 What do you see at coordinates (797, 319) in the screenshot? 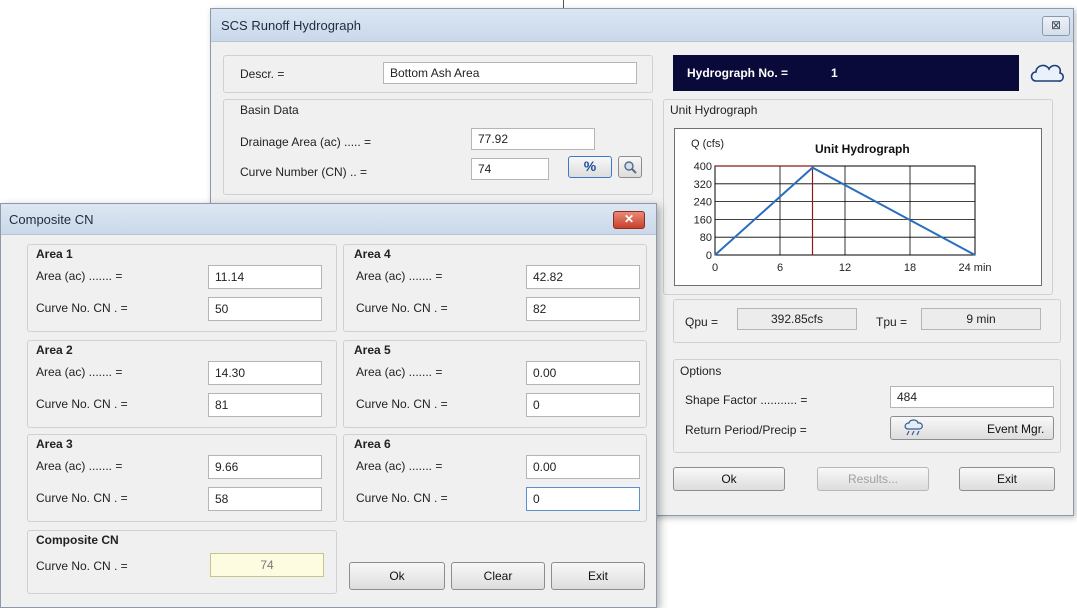
I see `qpu-value: 392.85cfs` at bounding box center [797, 319].